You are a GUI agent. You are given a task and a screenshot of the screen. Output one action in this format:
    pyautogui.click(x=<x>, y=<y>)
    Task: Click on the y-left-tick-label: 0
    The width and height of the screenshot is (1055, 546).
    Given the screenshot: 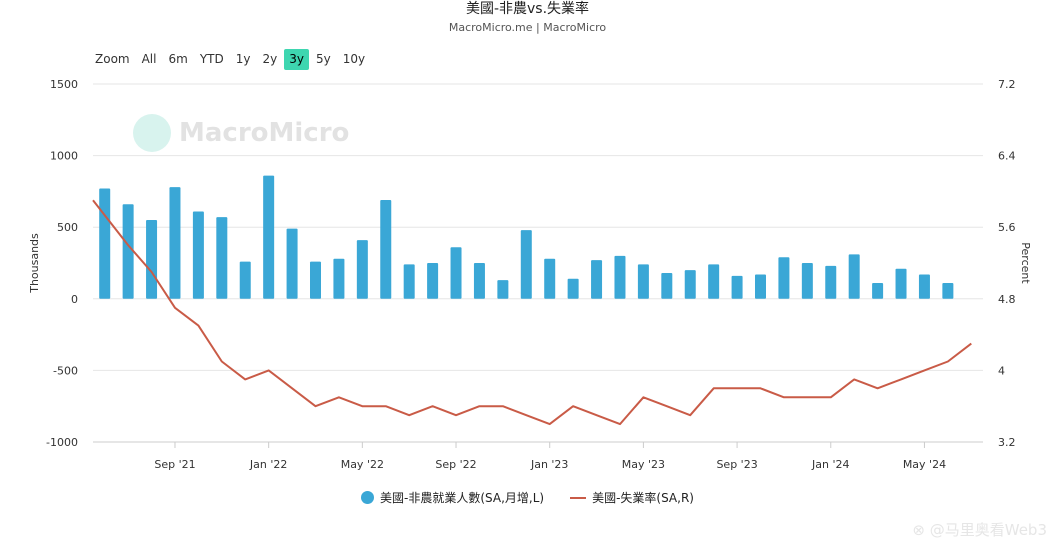 What is the action you would take?
    pyautogui.click(x=74, y=299)
    